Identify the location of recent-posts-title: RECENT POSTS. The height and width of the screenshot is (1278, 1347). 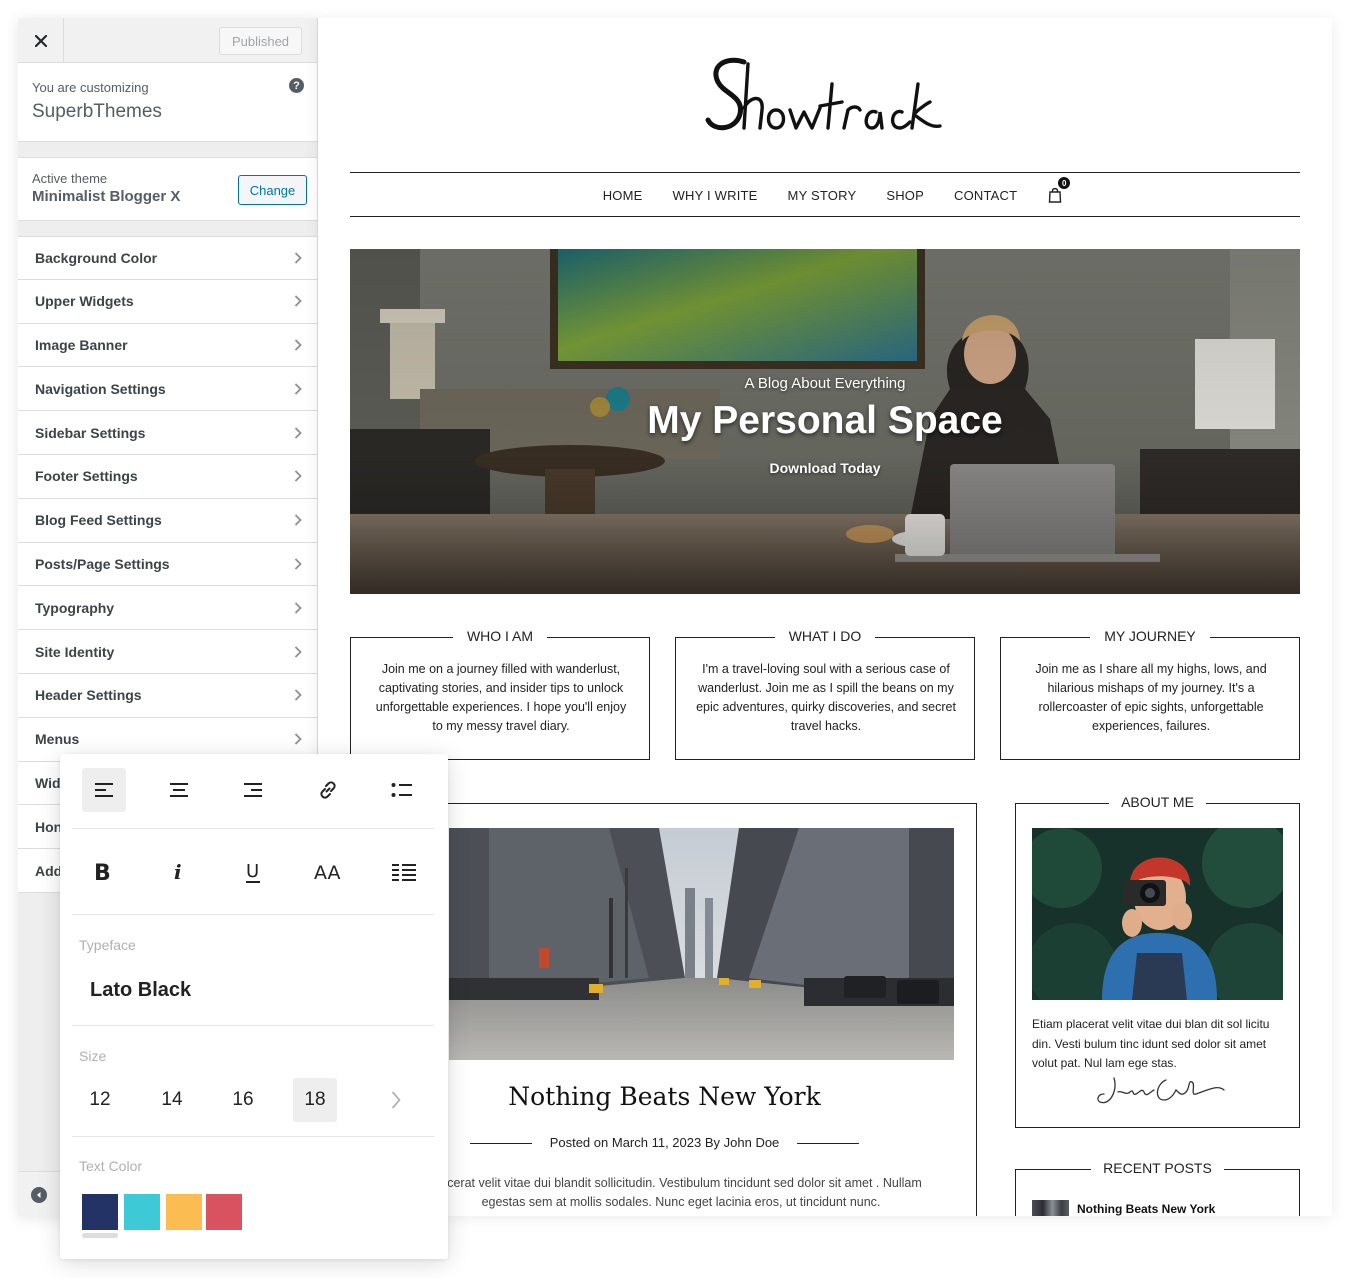
(1157, 1168).